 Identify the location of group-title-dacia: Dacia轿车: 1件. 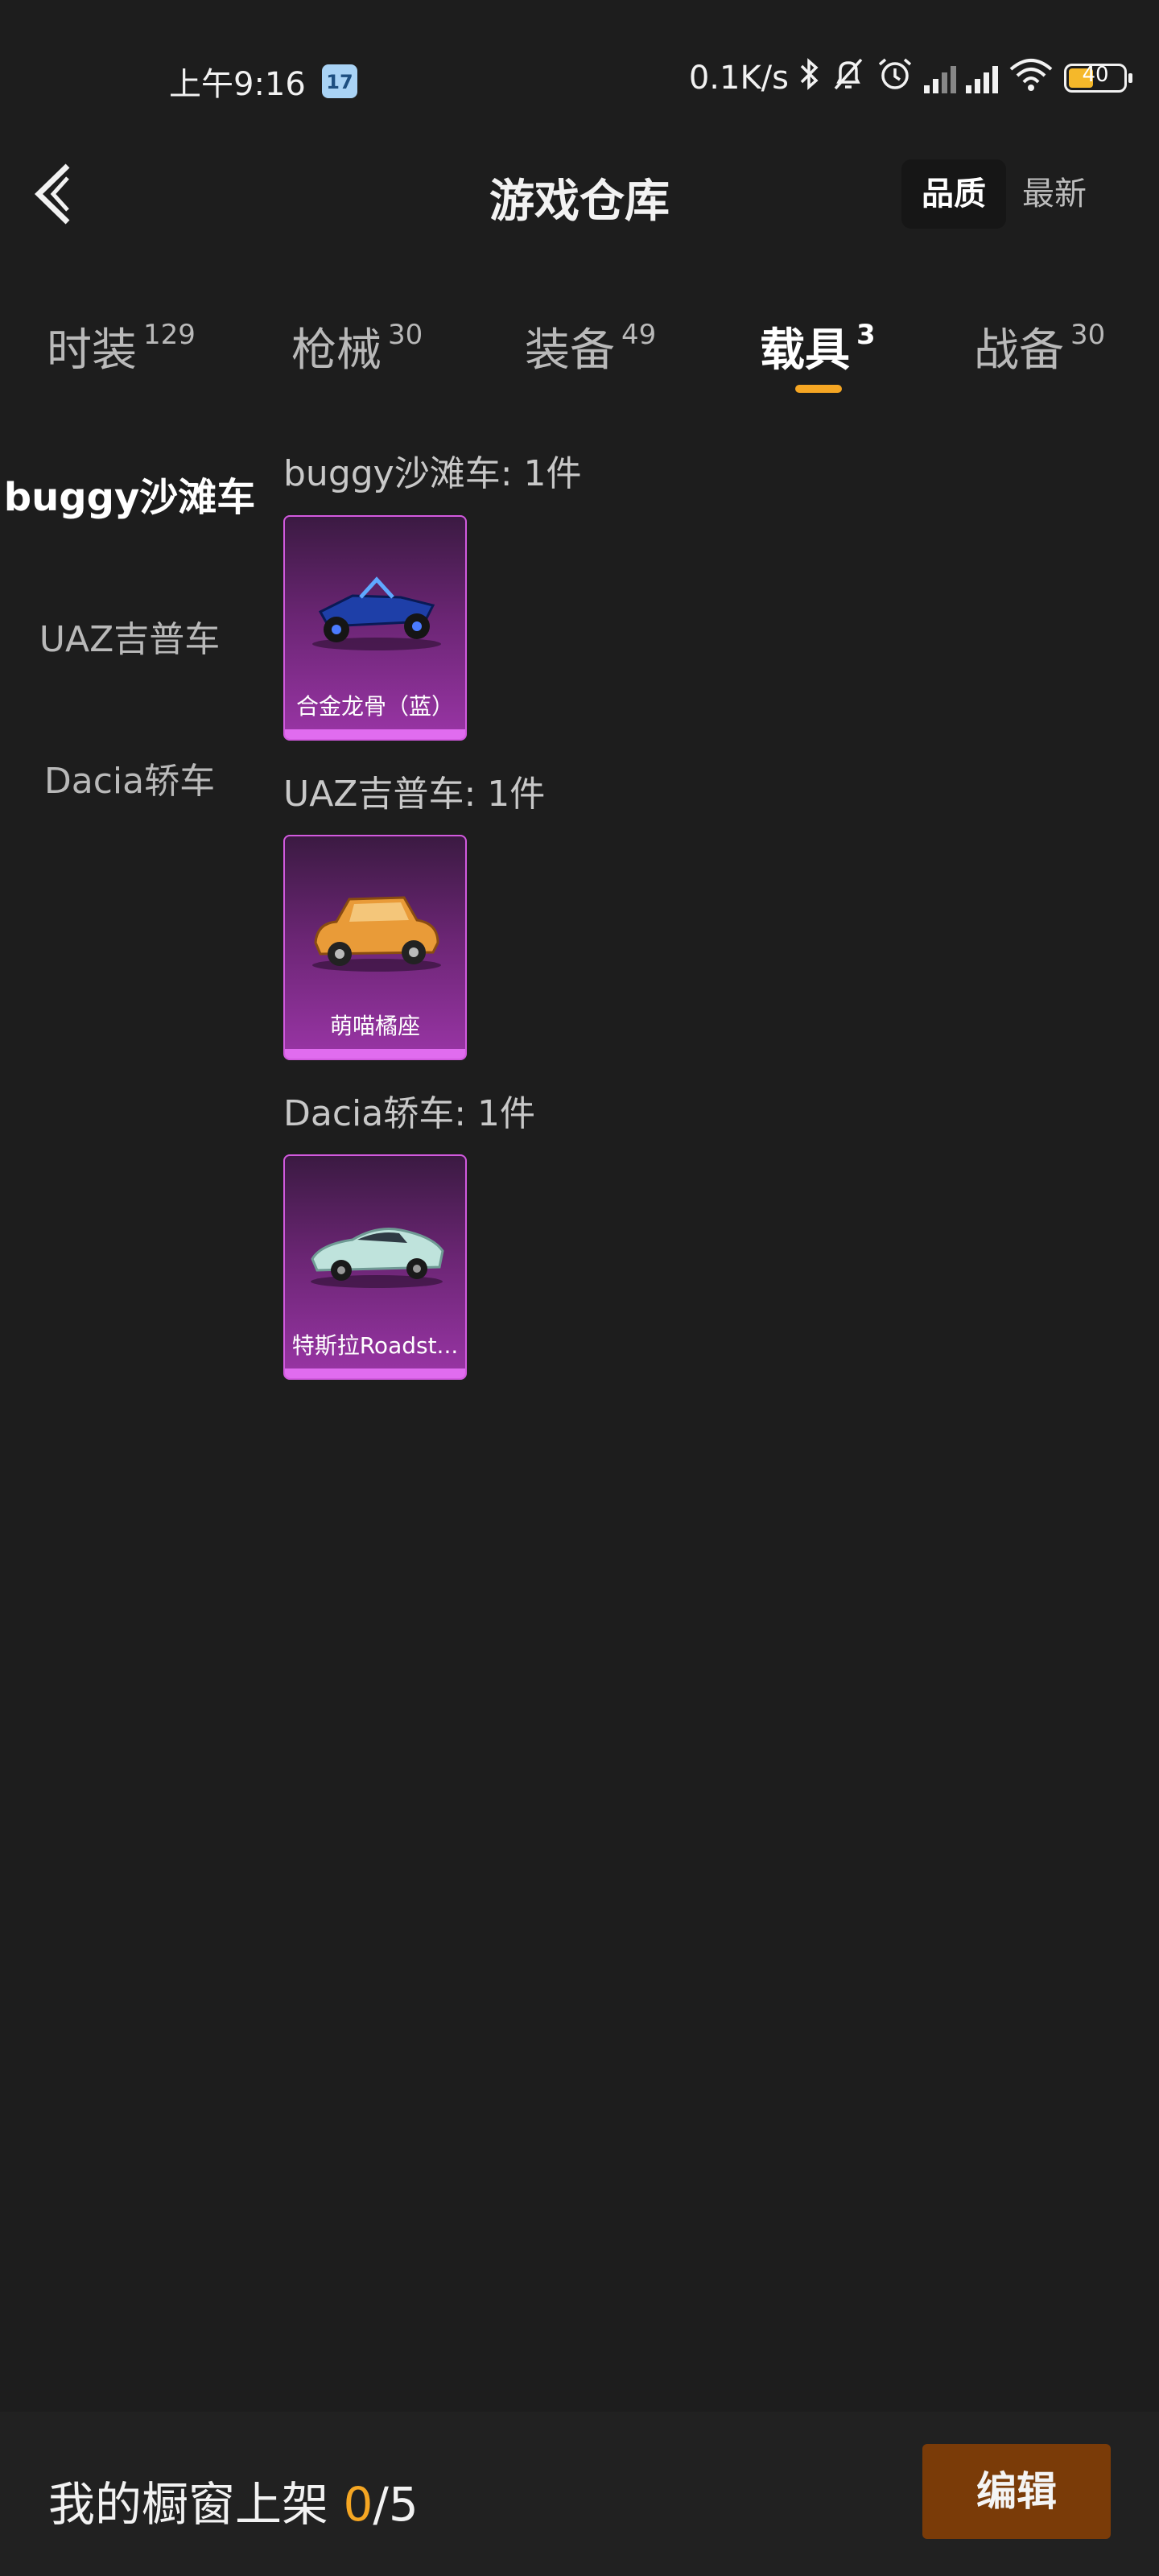
(409, 1113).